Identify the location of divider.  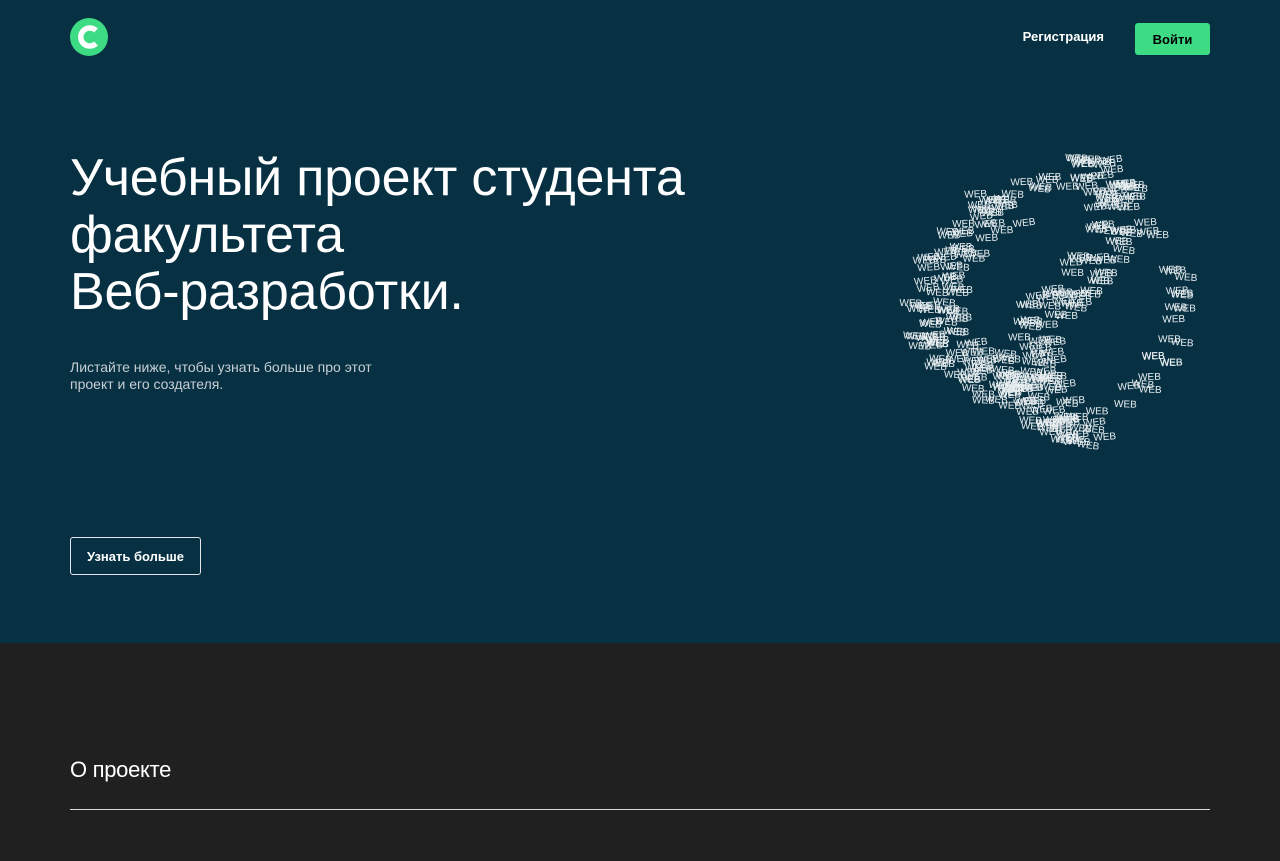
(640, 809).